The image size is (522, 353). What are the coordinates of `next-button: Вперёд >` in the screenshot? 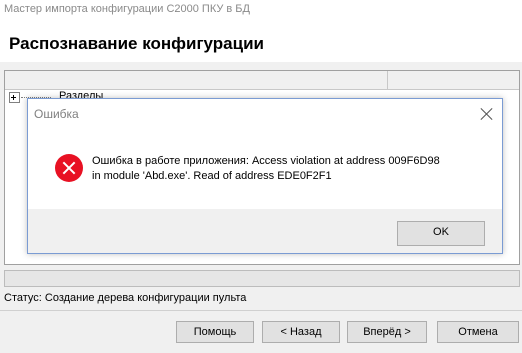 It's located at (387, 332).